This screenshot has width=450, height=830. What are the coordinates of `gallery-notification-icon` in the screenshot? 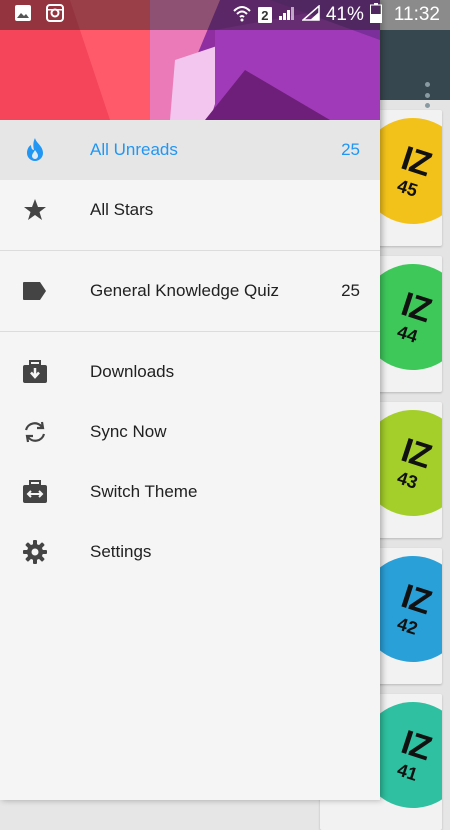 It's located at (23, 15).